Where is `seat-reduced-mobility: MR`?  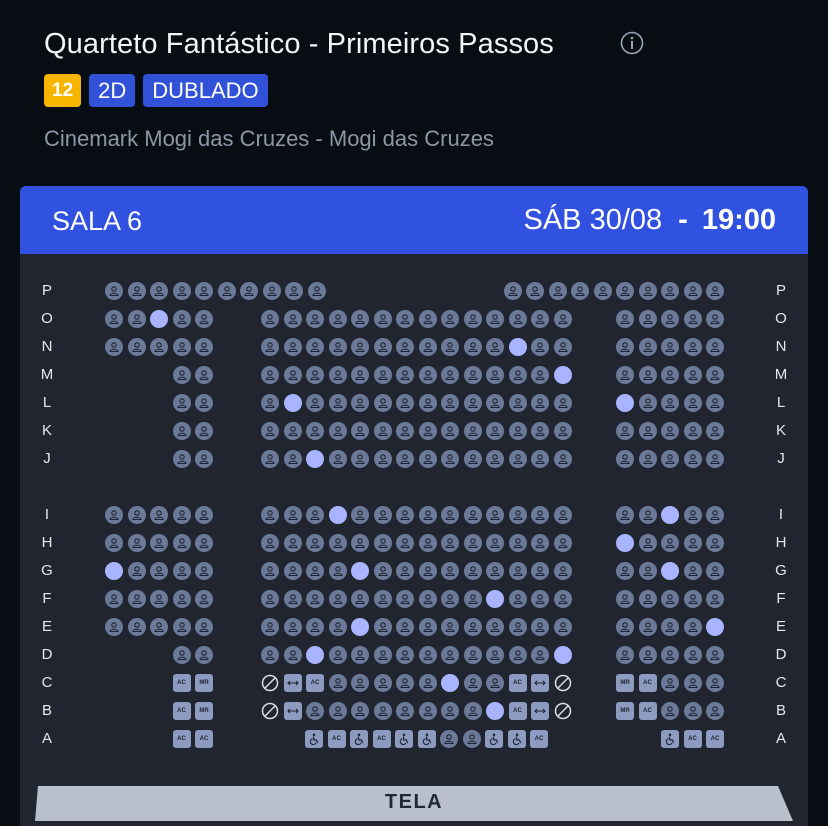
seat-reduced-mobility: MR is located at coordinates (204, 711).